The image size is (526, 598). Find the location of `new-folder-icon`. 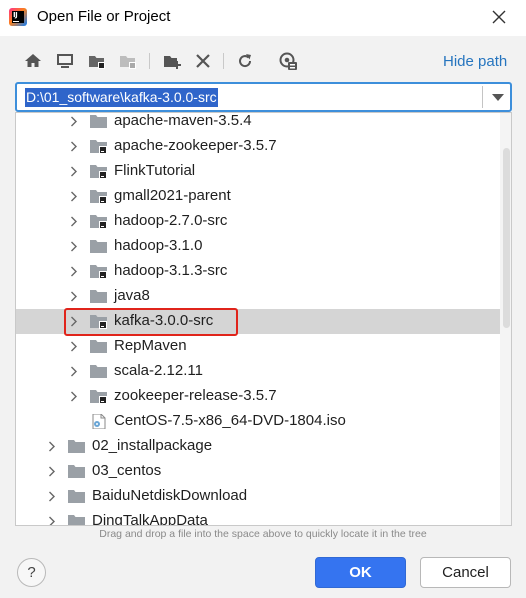

new-folder-icon is located at coordinates (172, 61).